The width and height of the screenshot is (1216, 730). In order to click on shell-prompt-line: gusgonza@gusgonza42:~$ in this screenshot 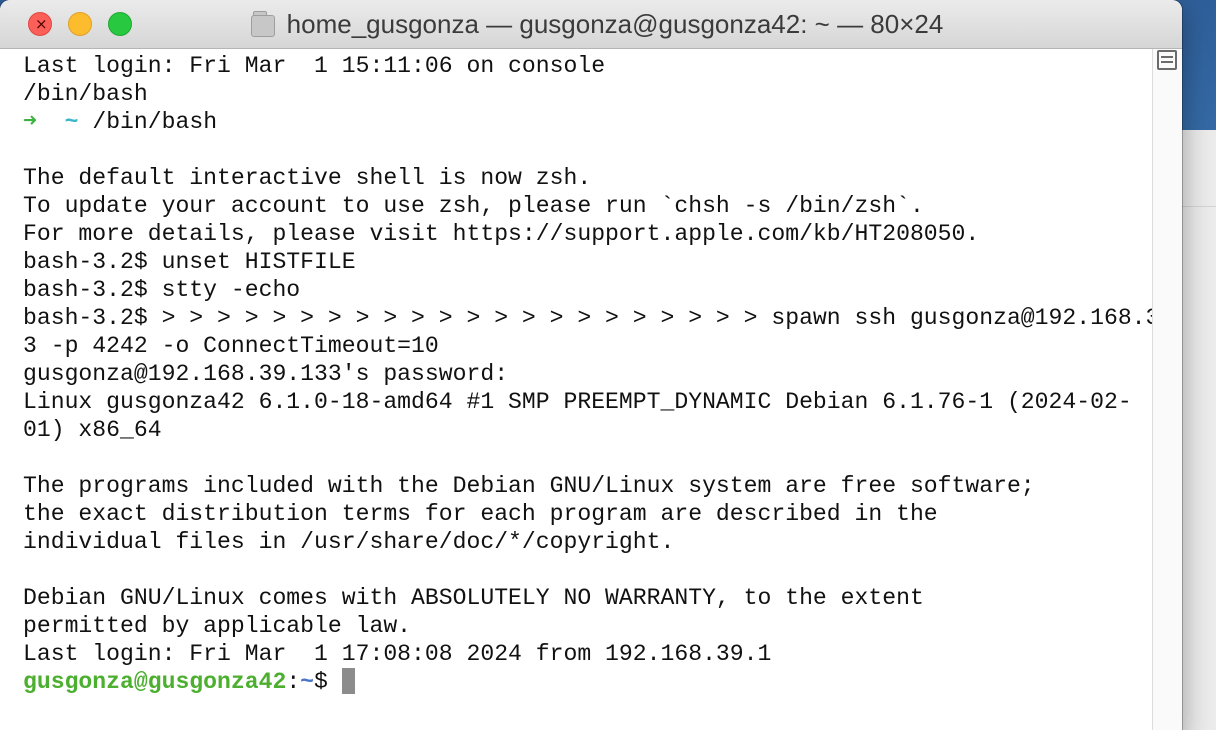, I will do `click(602, 682)`.